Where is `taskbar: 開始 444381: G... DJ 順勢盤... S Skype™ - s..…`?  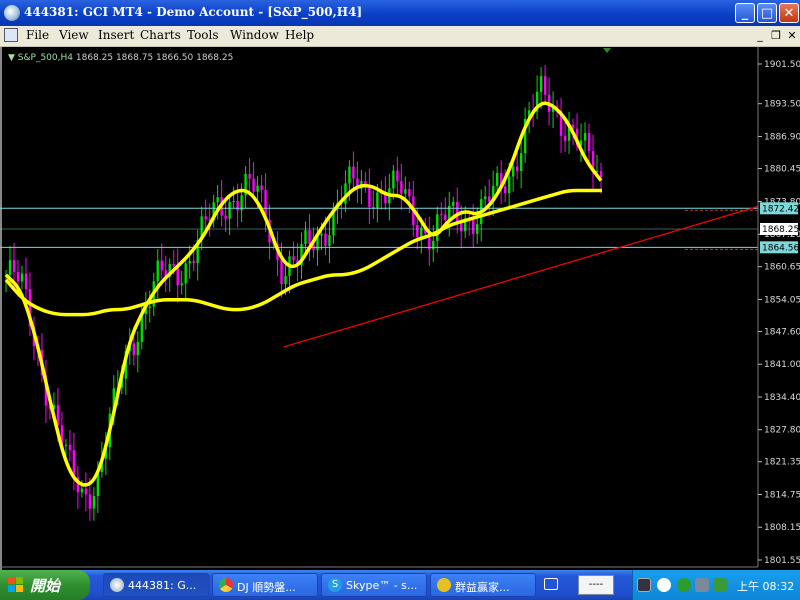
taskbar: 開始 444381: G... DJ 順勢盤... S Skype™ - s..… is located at coordinates (400, 585).